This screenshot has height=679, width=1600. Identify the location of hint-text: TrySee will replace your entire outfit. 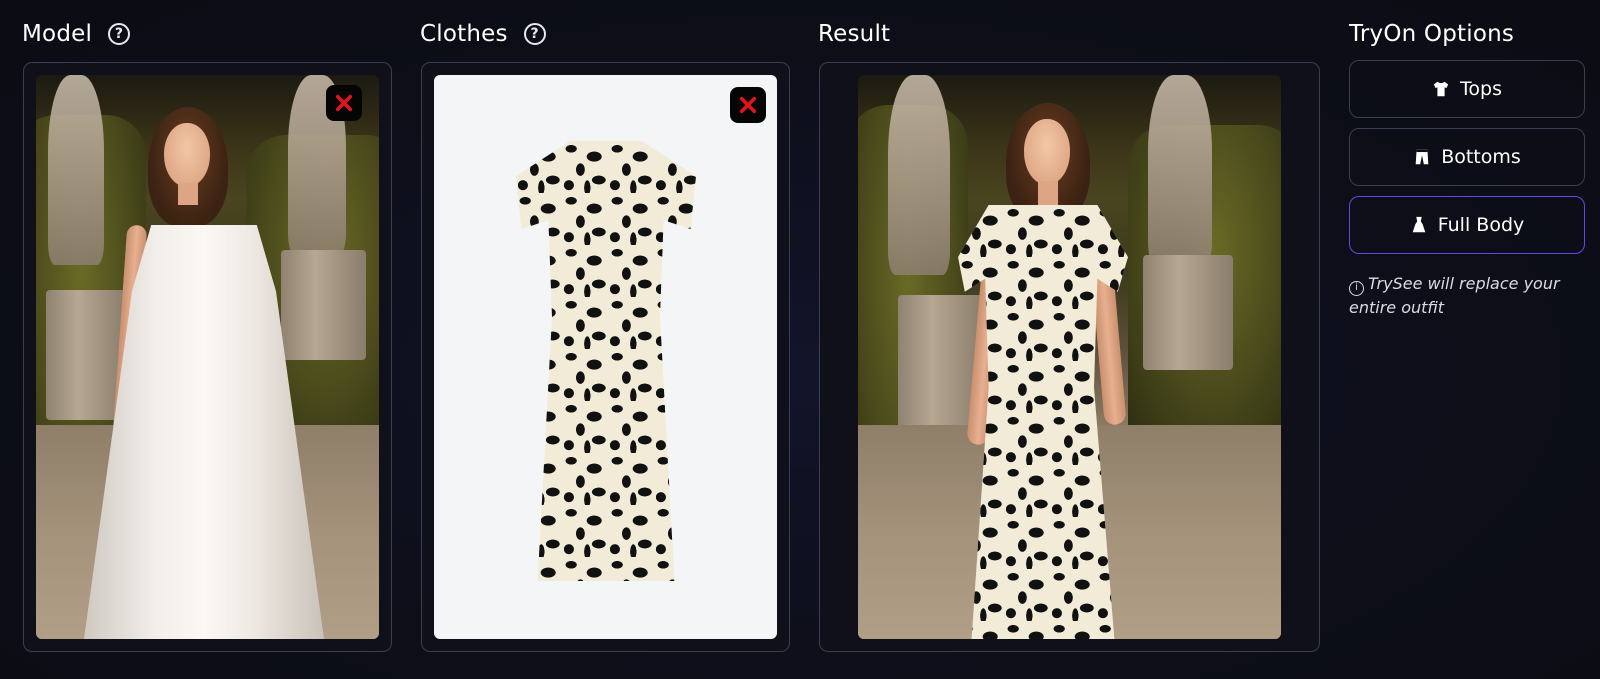
(1454, 295).